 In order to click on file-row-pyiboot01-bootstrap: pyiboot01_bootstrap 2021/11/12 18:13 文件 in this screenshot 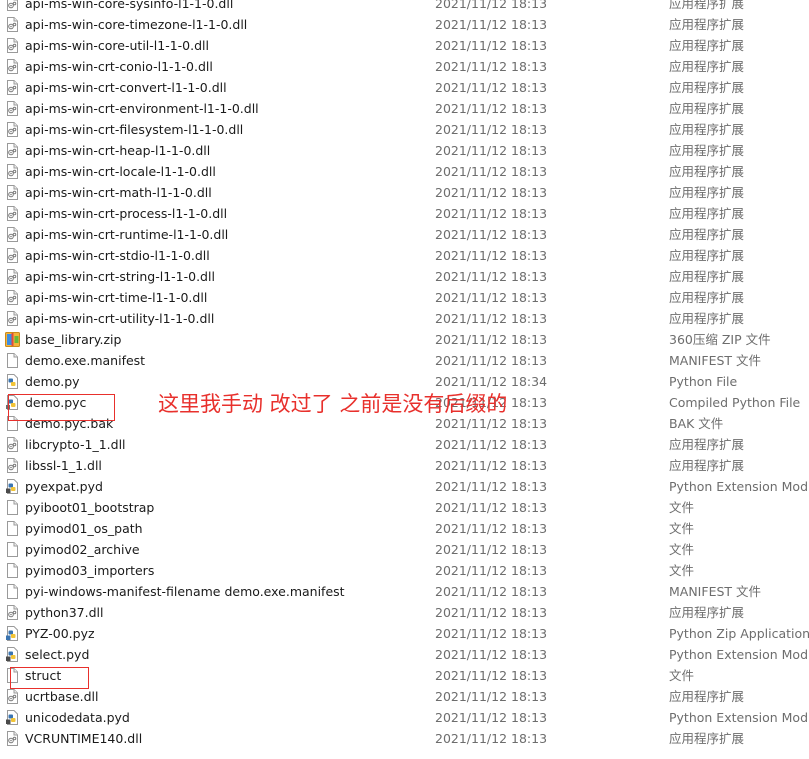, I will do `click(404, 507)`.